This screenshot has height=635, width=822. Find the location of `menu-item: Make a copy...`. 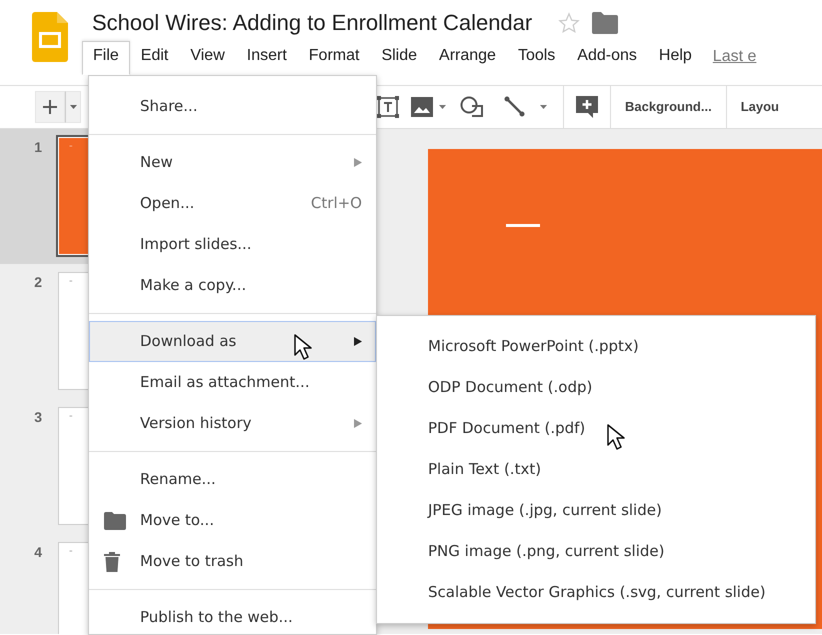

menu-item: Make a copy... is located at coordinates (232, 285).